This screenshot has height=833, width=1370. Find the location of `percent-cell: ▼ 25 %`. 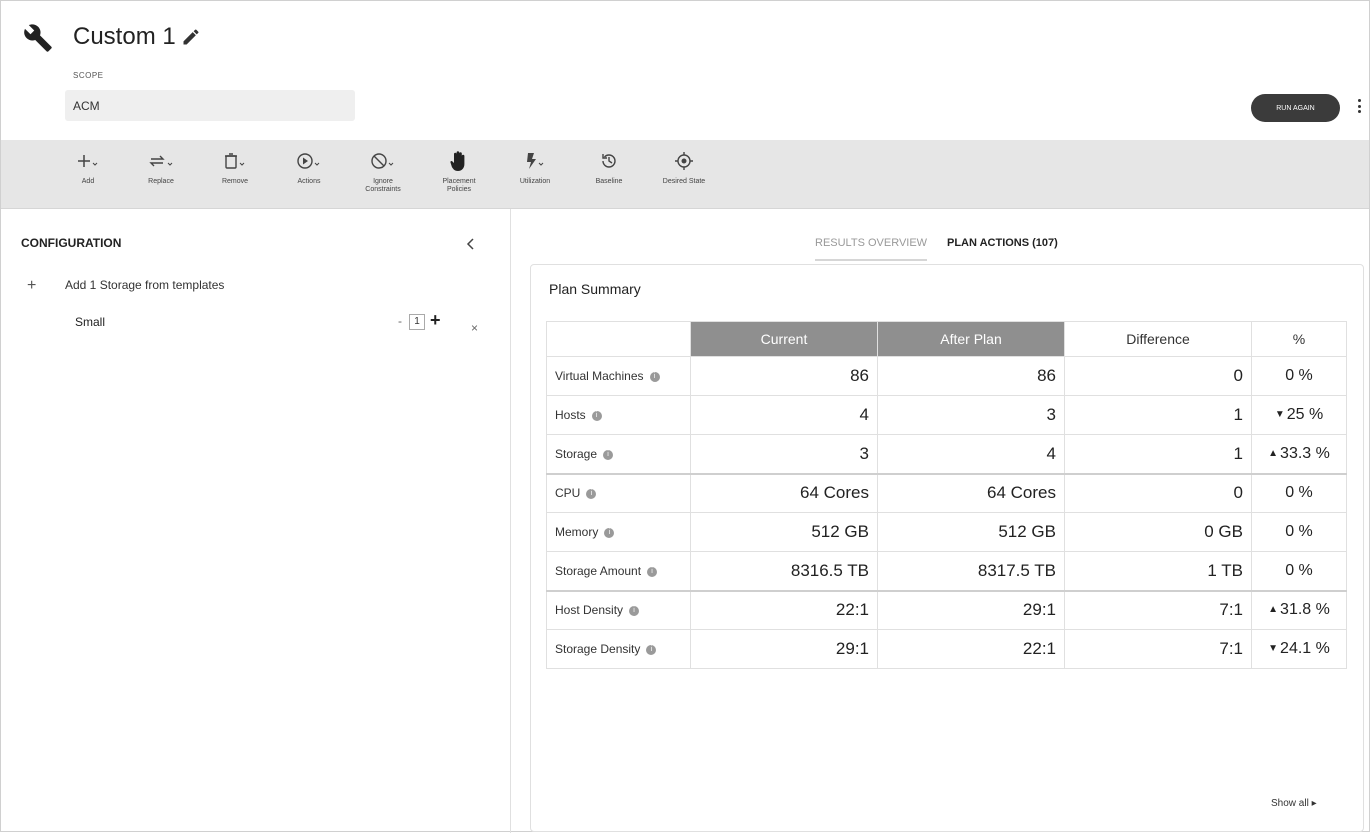

percent-cell: ▼ 25 % is located at coordinates (1299, 415).